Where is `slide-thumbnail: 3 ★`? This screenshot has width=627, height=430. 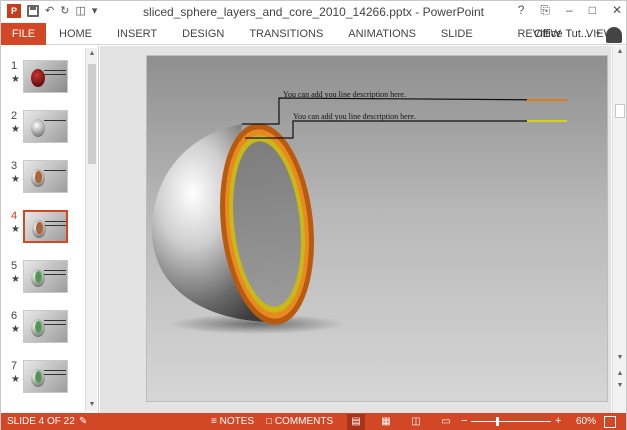 slide-thumbnail: 3 ★ is located at coordinates (43, 180).